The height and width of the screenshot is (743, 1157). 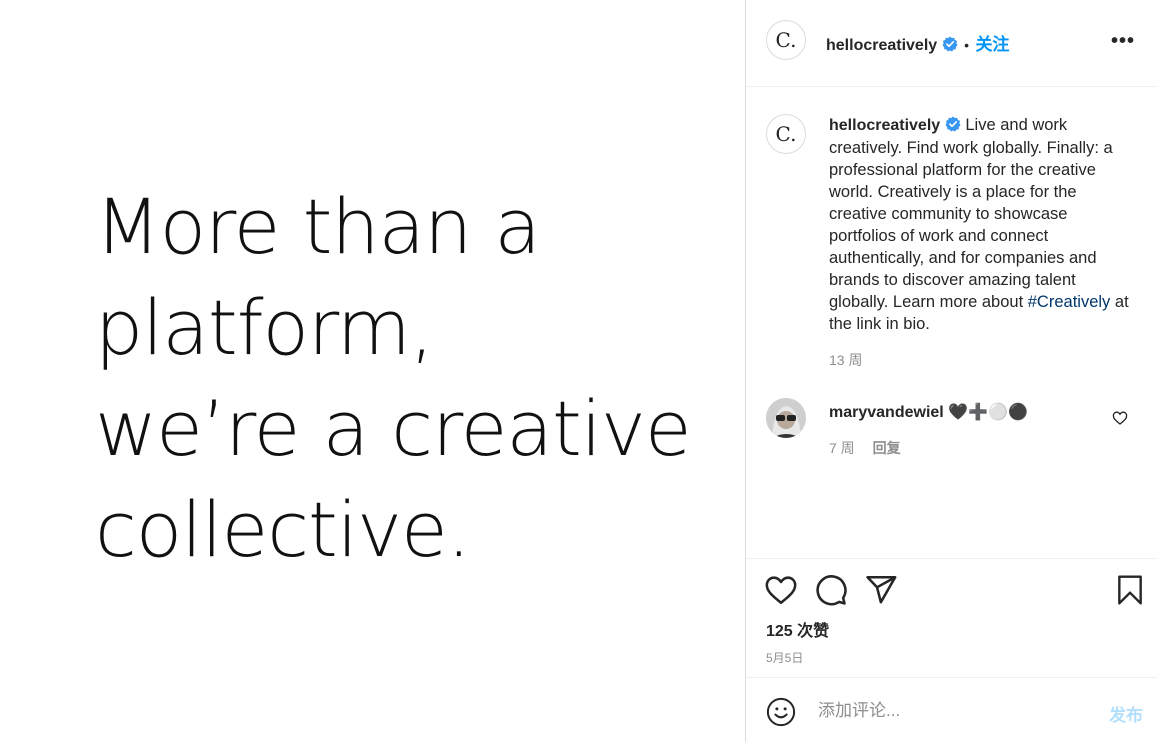 I want to click on commenter-photo-icon, so click(x=786, y=418).